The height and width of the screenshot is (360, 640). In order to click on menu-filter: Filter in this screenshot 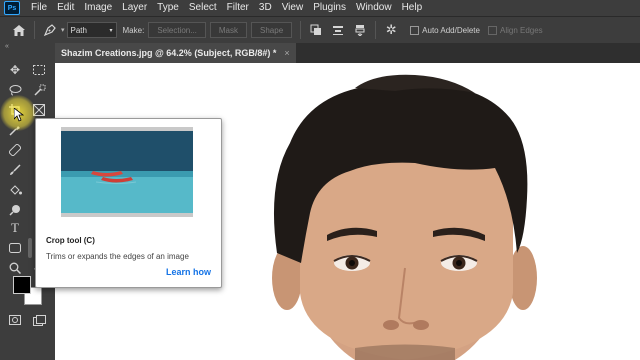, I will do `click(238, 8)`.